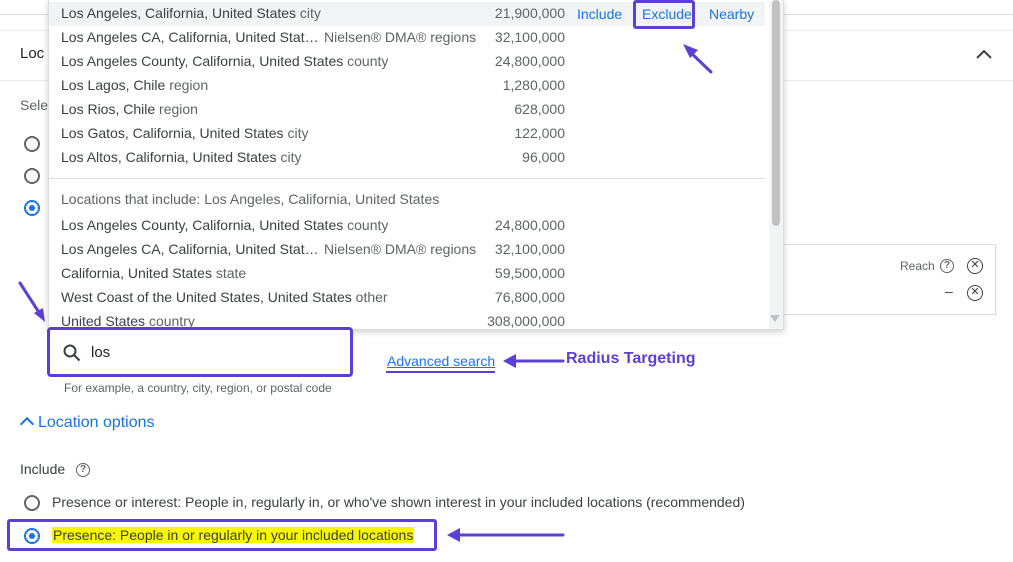  Describe the element at coordinates (27, 424) in the screenshot. I see `chevron-up-icon` at that location.